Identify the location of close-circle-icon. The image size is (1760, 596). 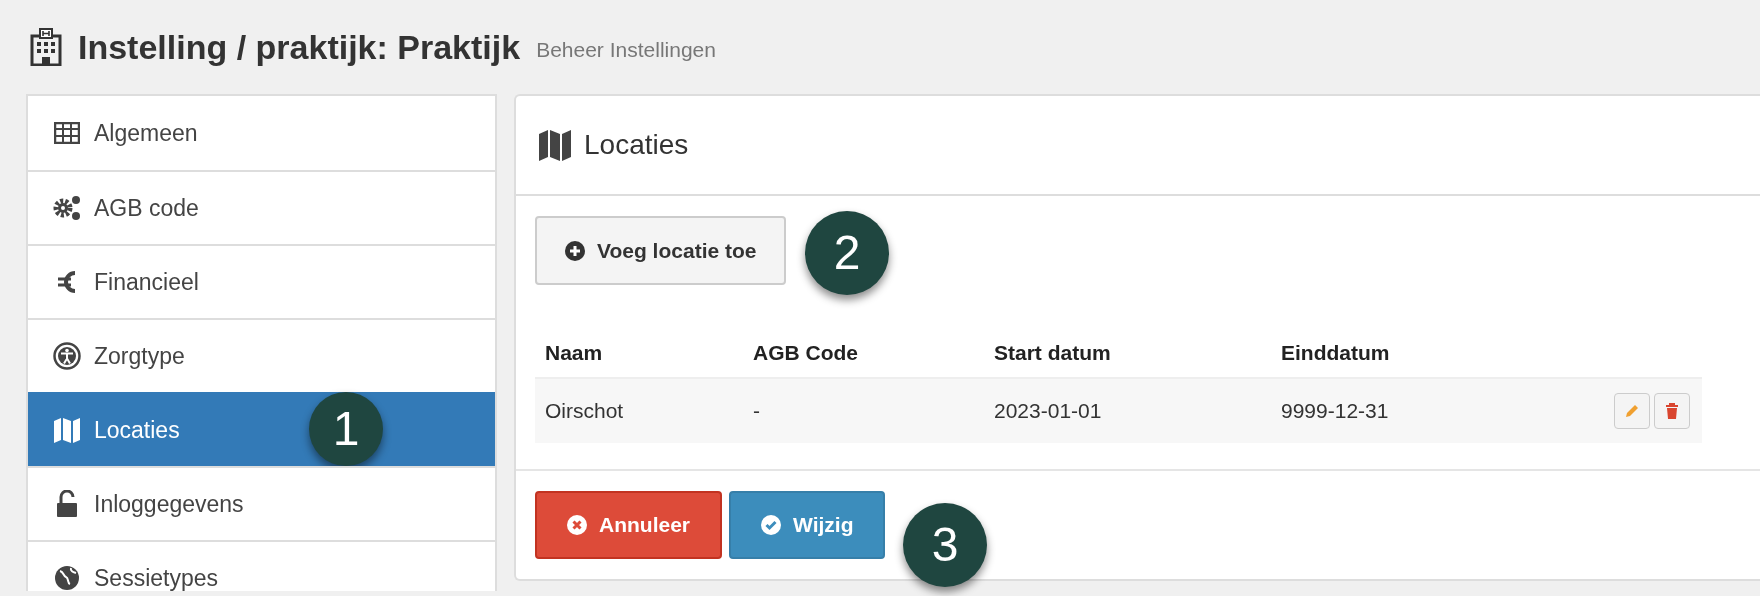
(577, 525).